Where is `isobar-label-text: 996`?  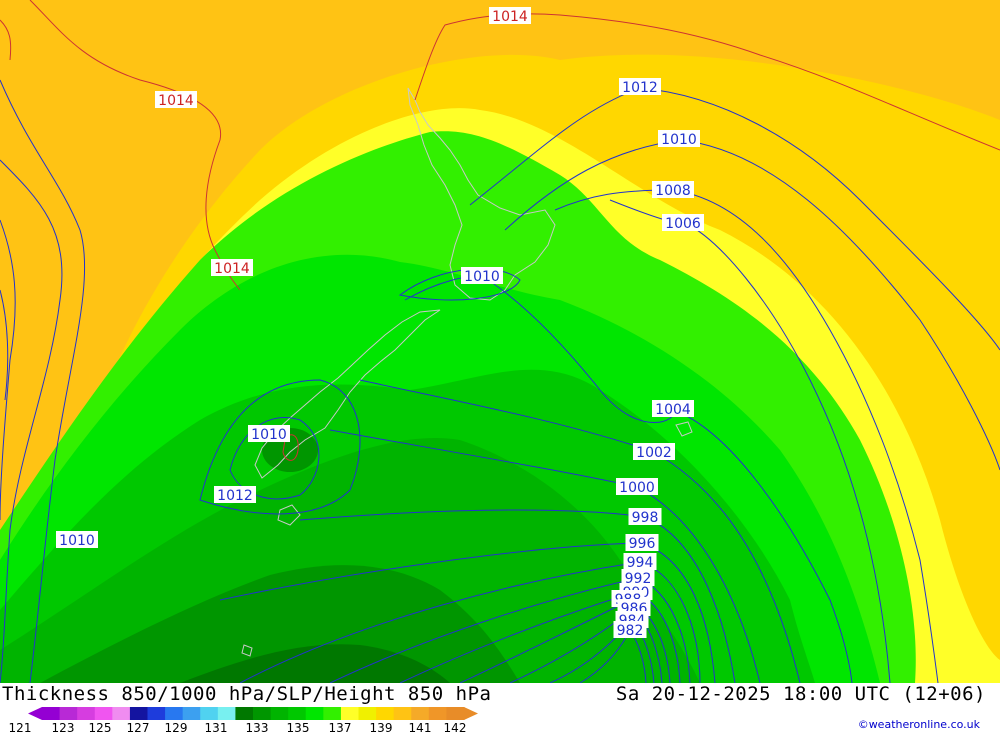 isobar-label-text: 996 is located at coordinates (642, 544).